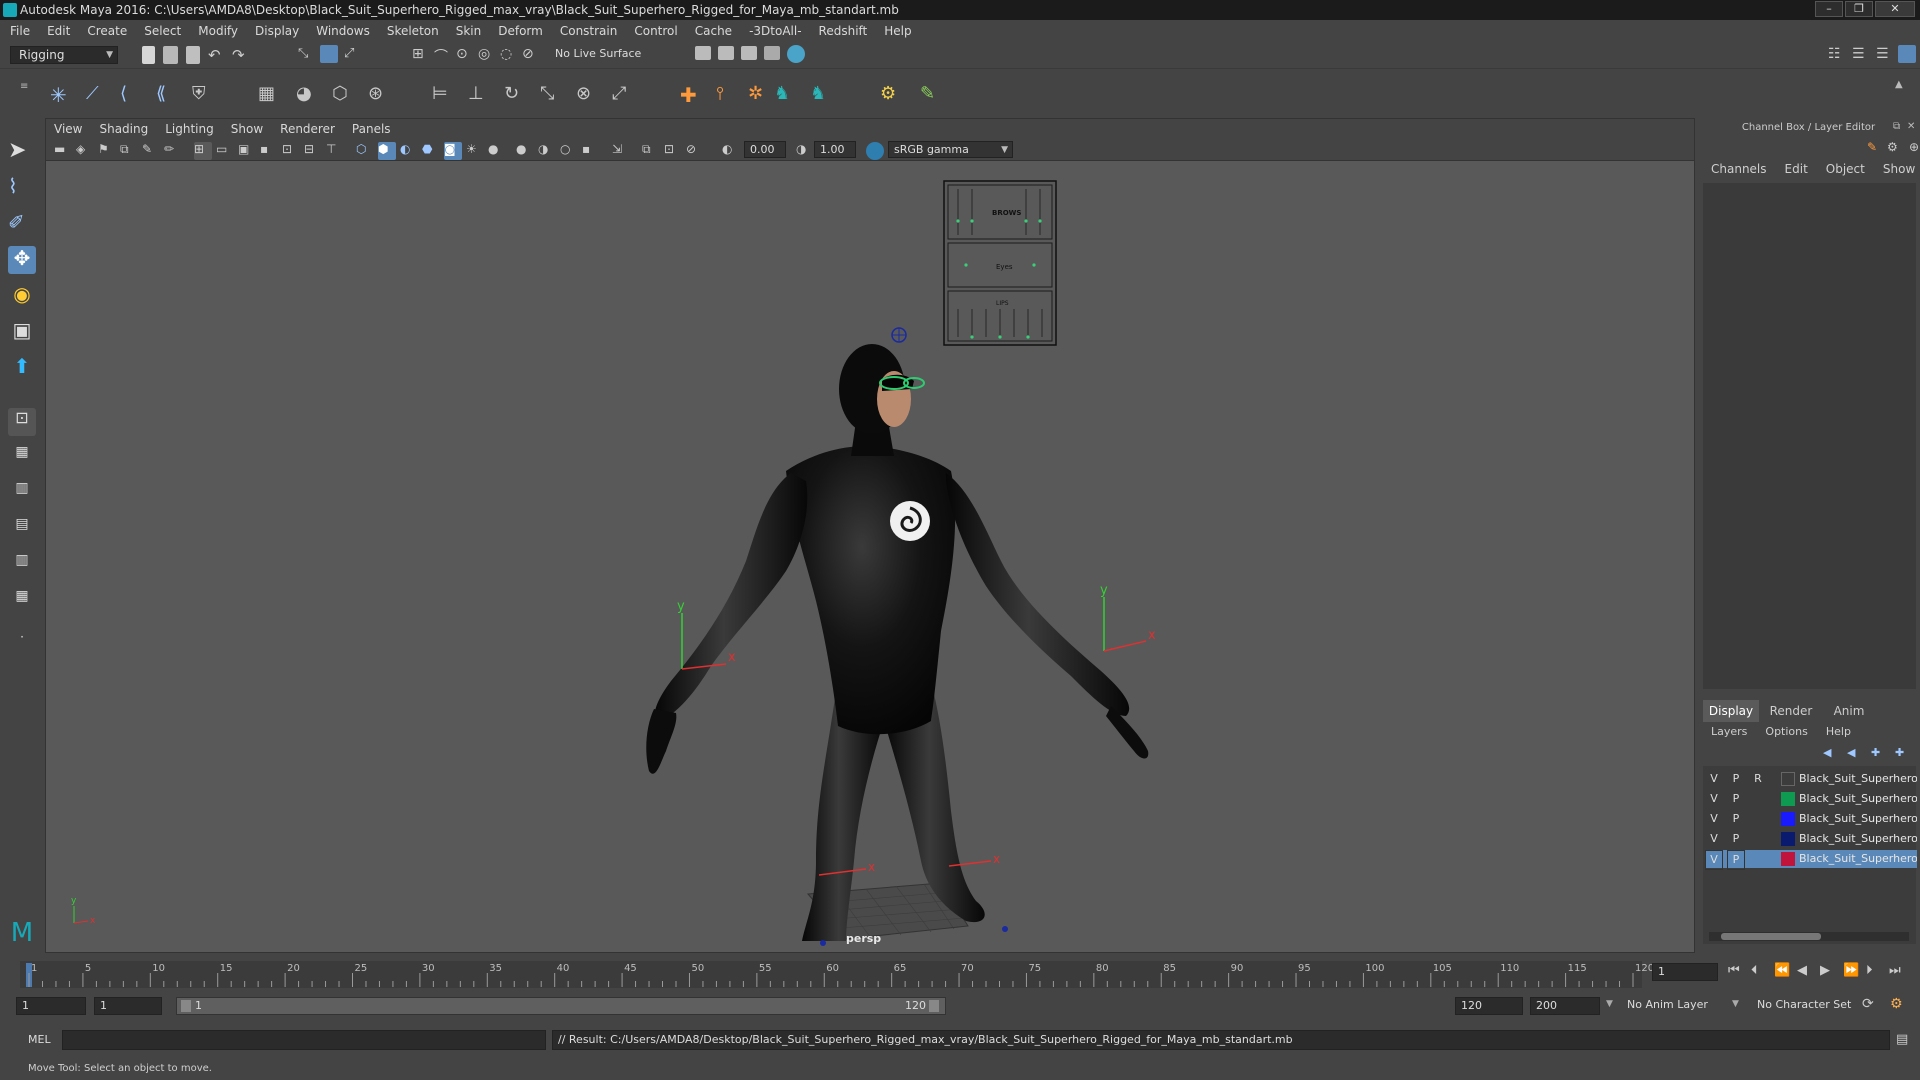 This screenshot has width=1920, height=1080. What do you see at coordinates (1808, 970) in the screenshot?
I see `play-backwards-icon: ◀` at bounding box center [1808, 970].